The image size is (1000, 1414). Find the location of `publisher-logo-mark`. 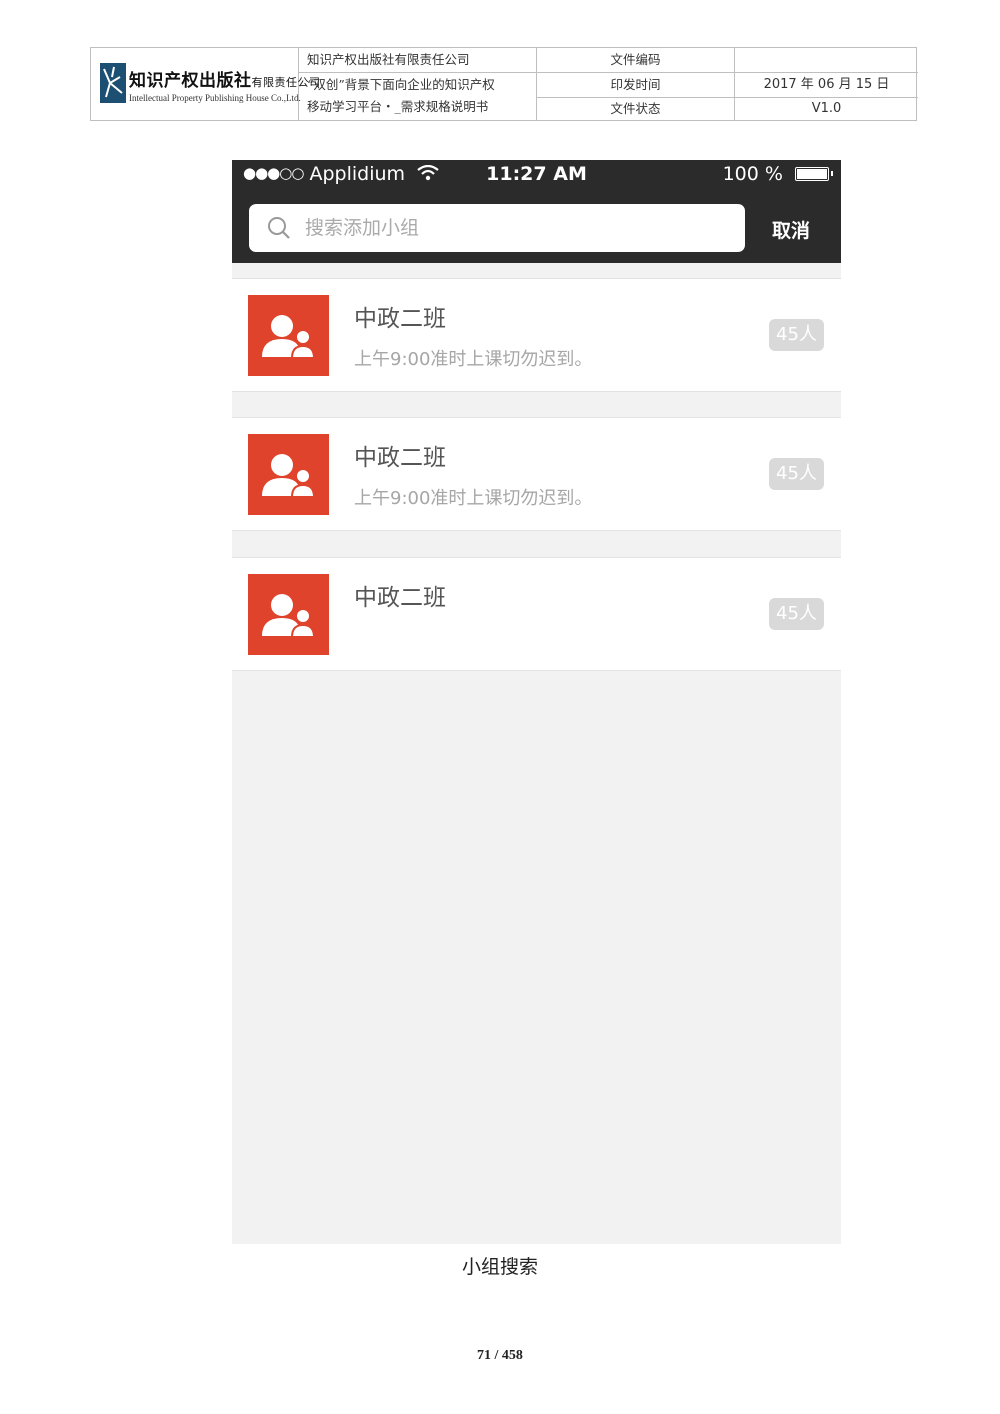

publisher-logo-mark is located at coordinates (113, 83).